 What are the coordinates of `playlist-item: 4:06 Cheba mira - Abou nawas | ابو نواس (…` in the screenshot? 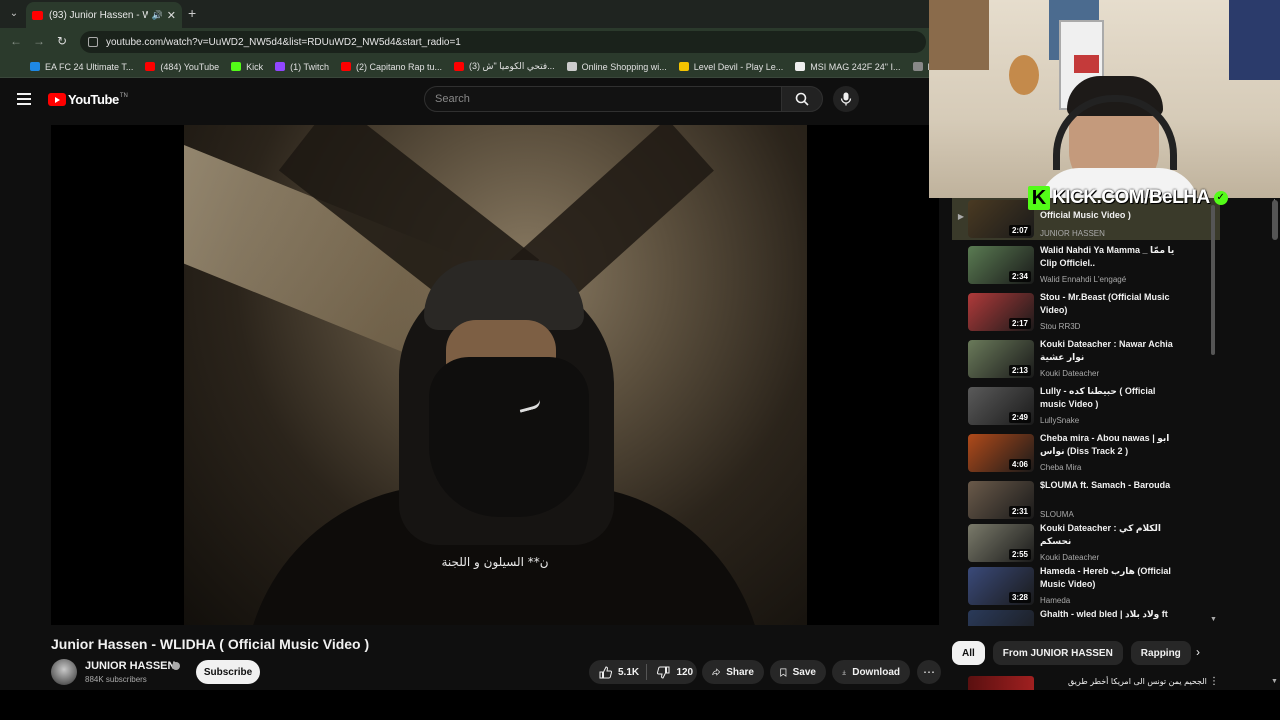 It's located at (1086, 455).